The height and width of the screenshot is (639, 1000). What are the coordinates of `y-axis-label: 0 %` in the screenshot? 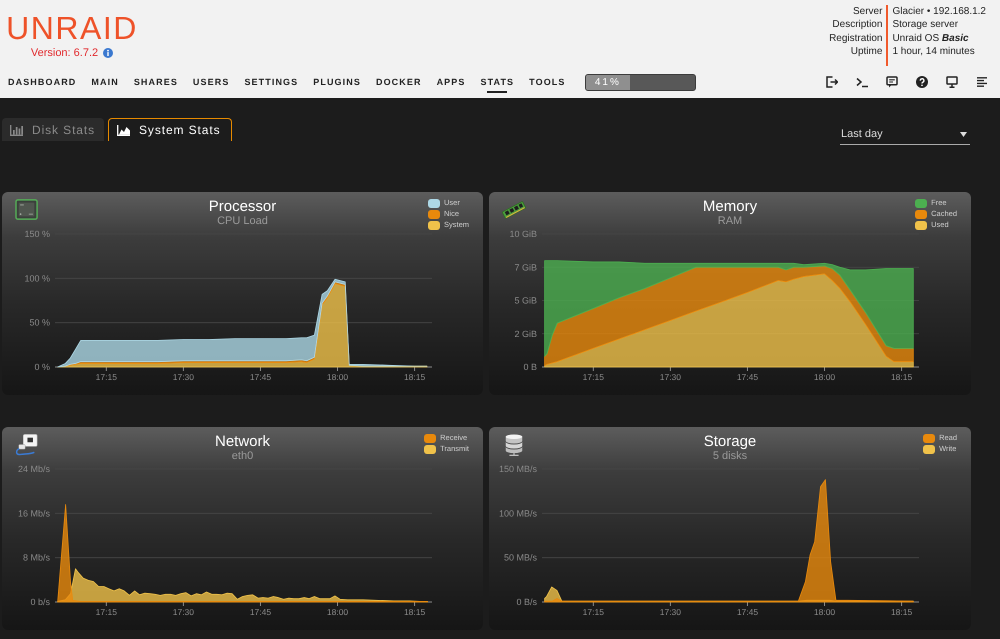 It's located at (42, 367).